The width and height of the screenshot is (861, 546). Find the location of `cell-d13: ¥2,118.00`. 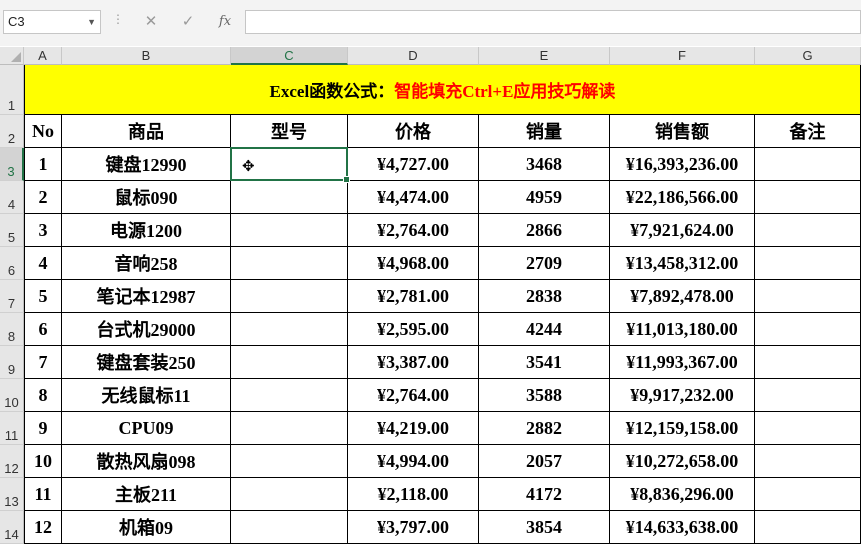

cell-d13: ¥2,118.00 is located at coordinates (413, 494).